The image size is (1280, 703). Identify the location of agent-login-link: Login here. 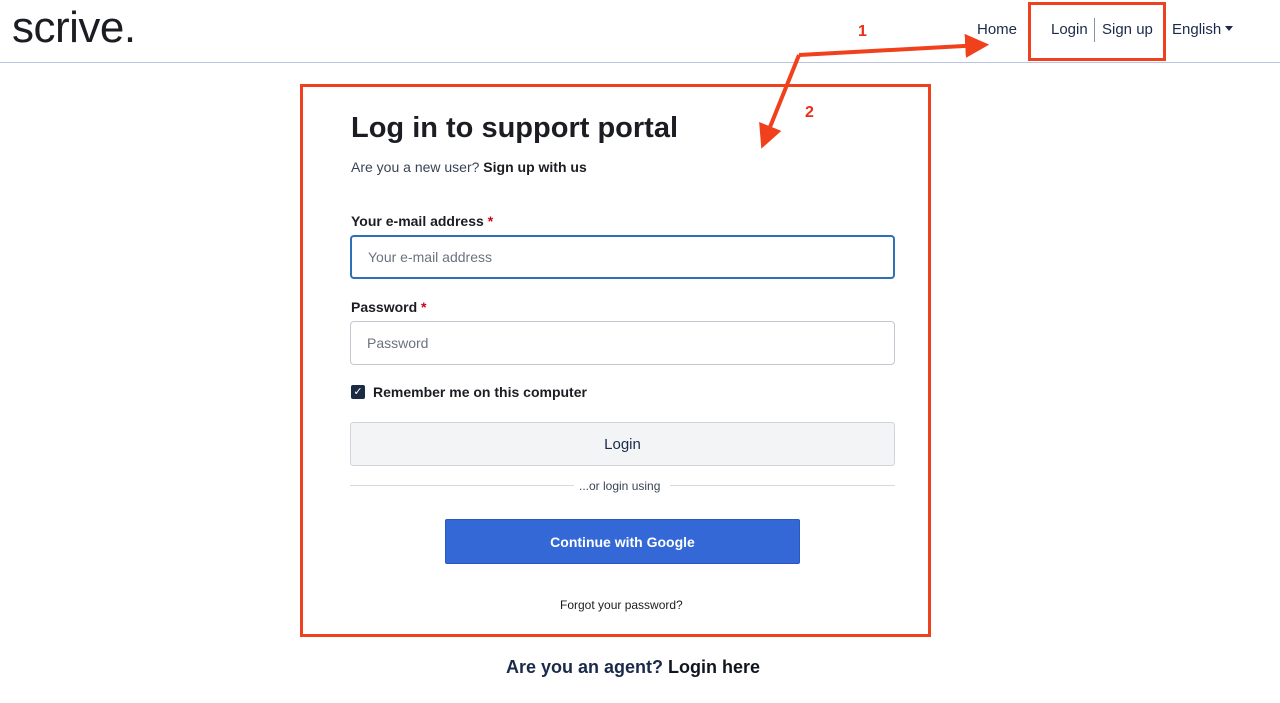
(714, 667).